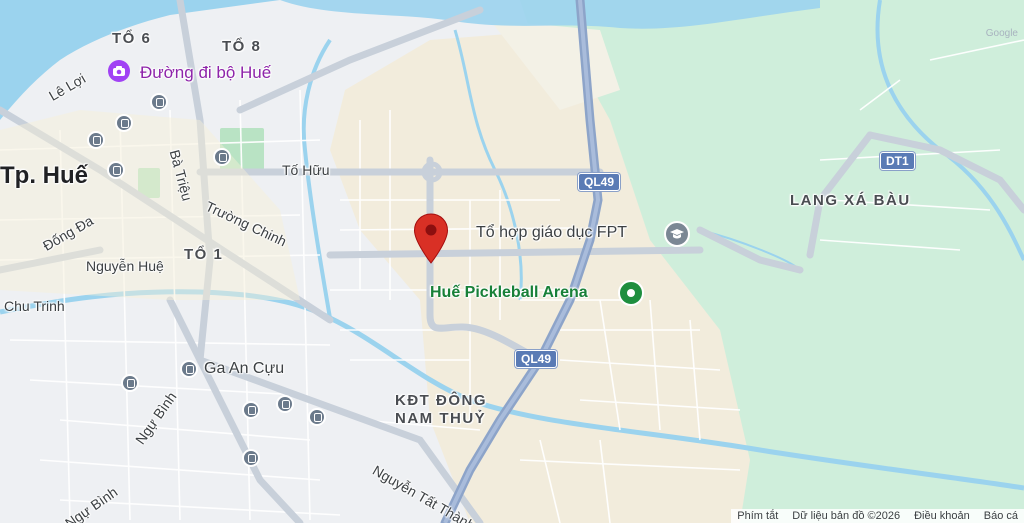  Describe the element at coordinates (897, 161) in the screenshot. I see `route-shield-dt1: DT1` at that location.